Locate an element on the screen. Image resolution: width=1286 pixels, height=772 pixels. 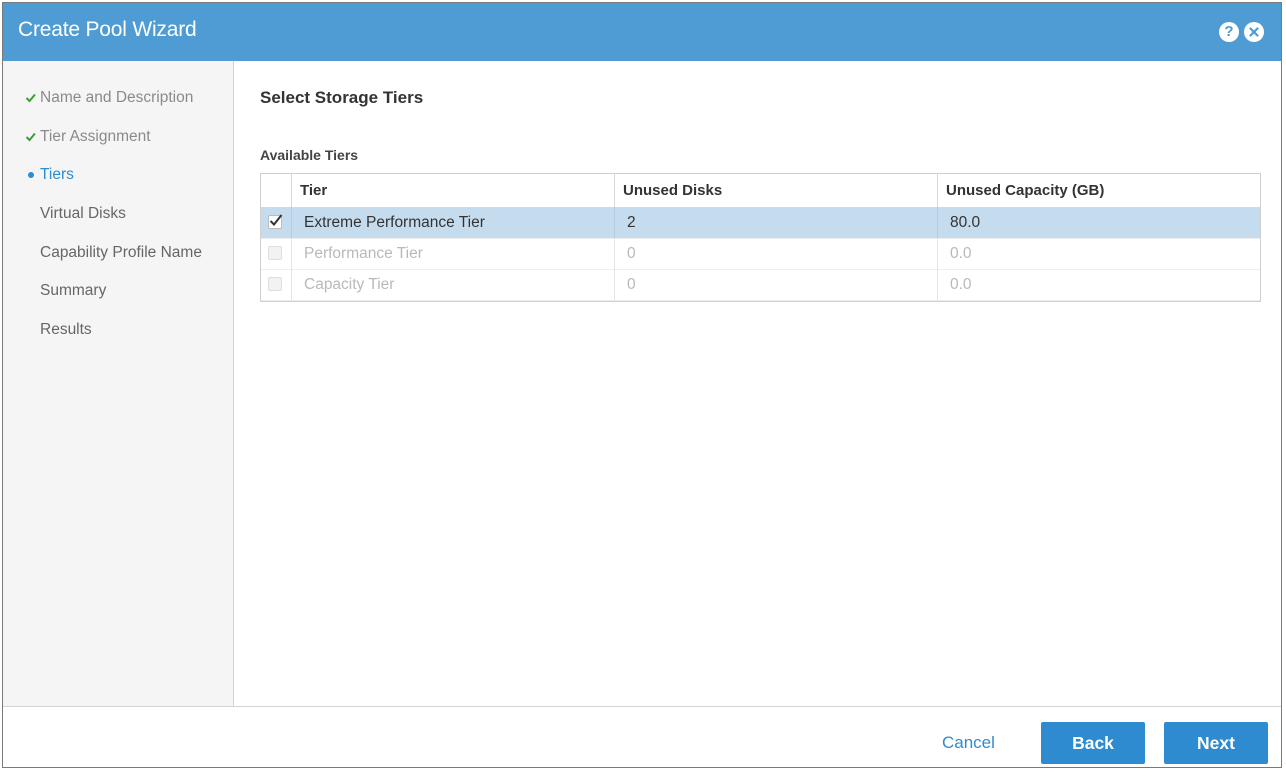
cell-tier: Extreme Performance Tier is located at coordinates (452, 222).